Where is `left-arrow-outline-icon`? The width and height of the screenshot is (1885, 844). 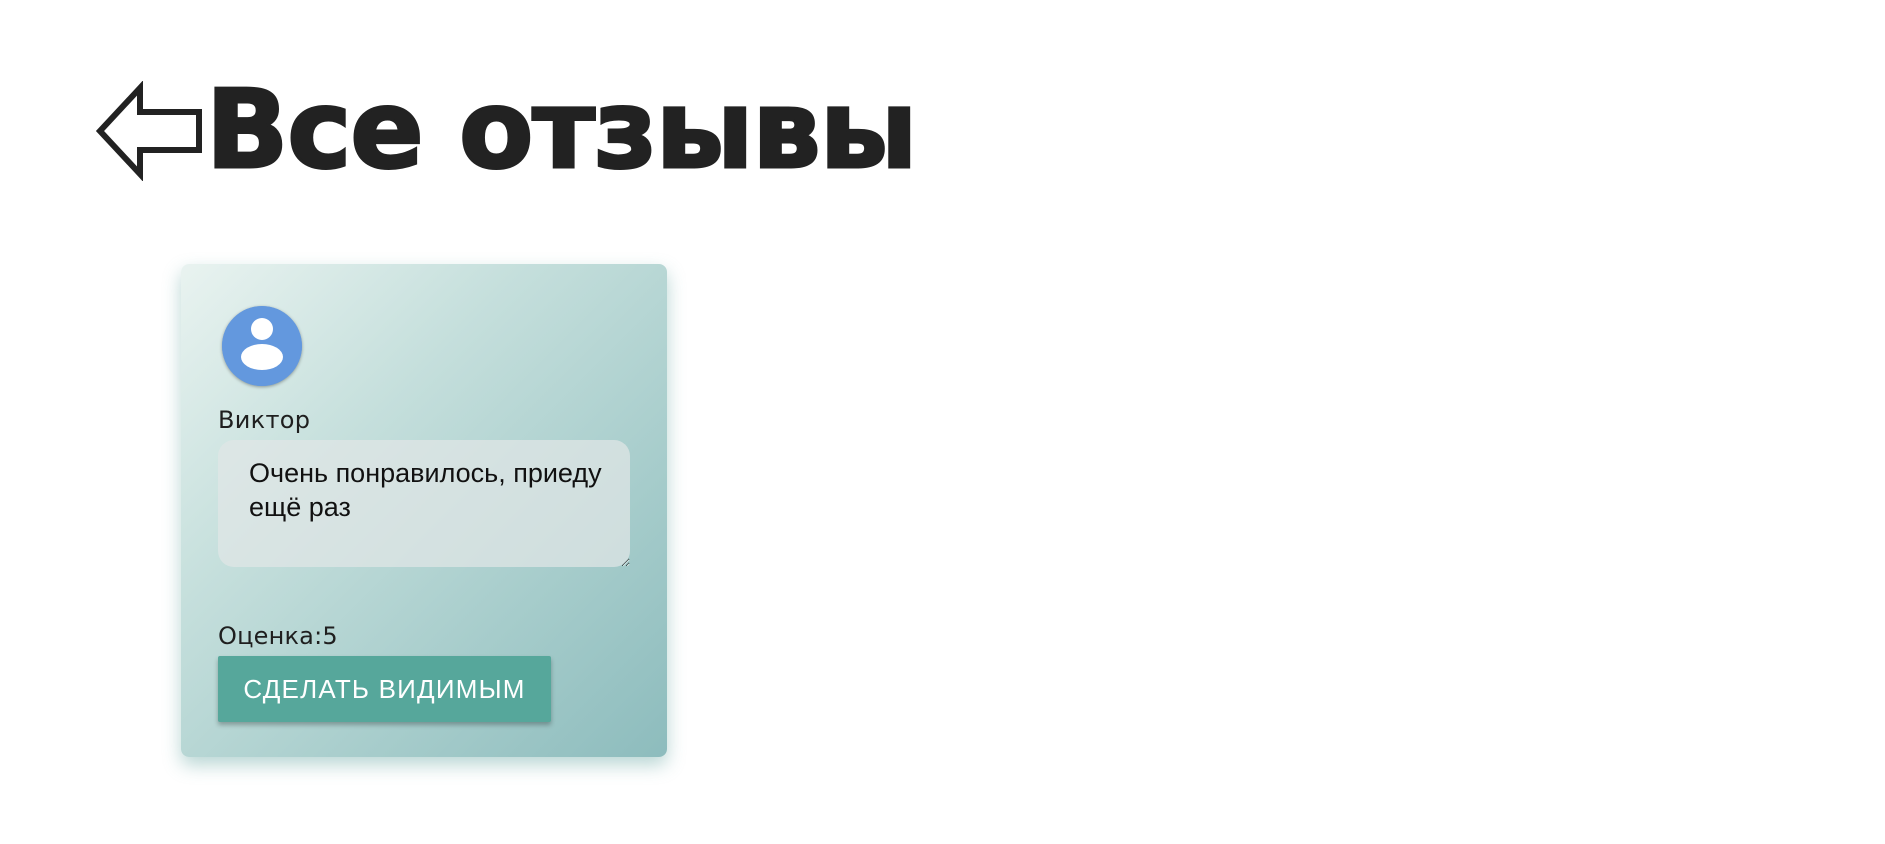
left-arrow-outline-icon is located at coordinates (149, 131).